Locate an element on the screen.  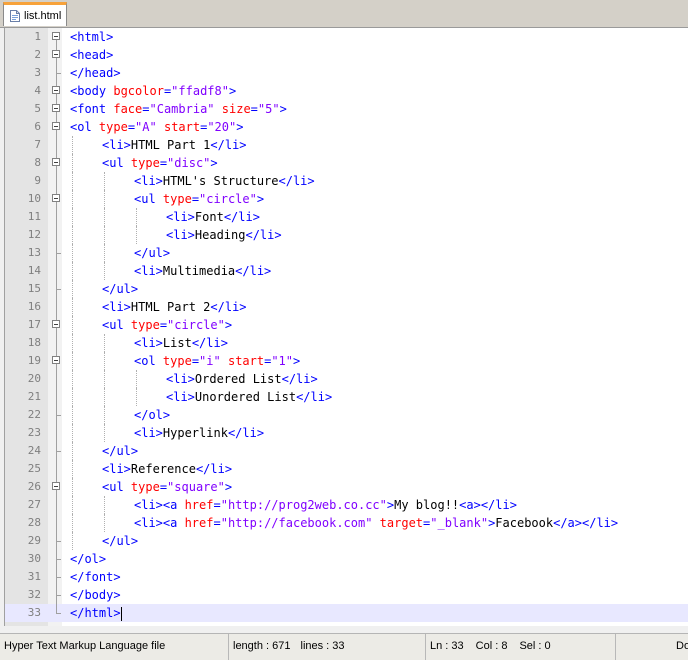
code-text: </ol> is located at coordinates (88, 559).